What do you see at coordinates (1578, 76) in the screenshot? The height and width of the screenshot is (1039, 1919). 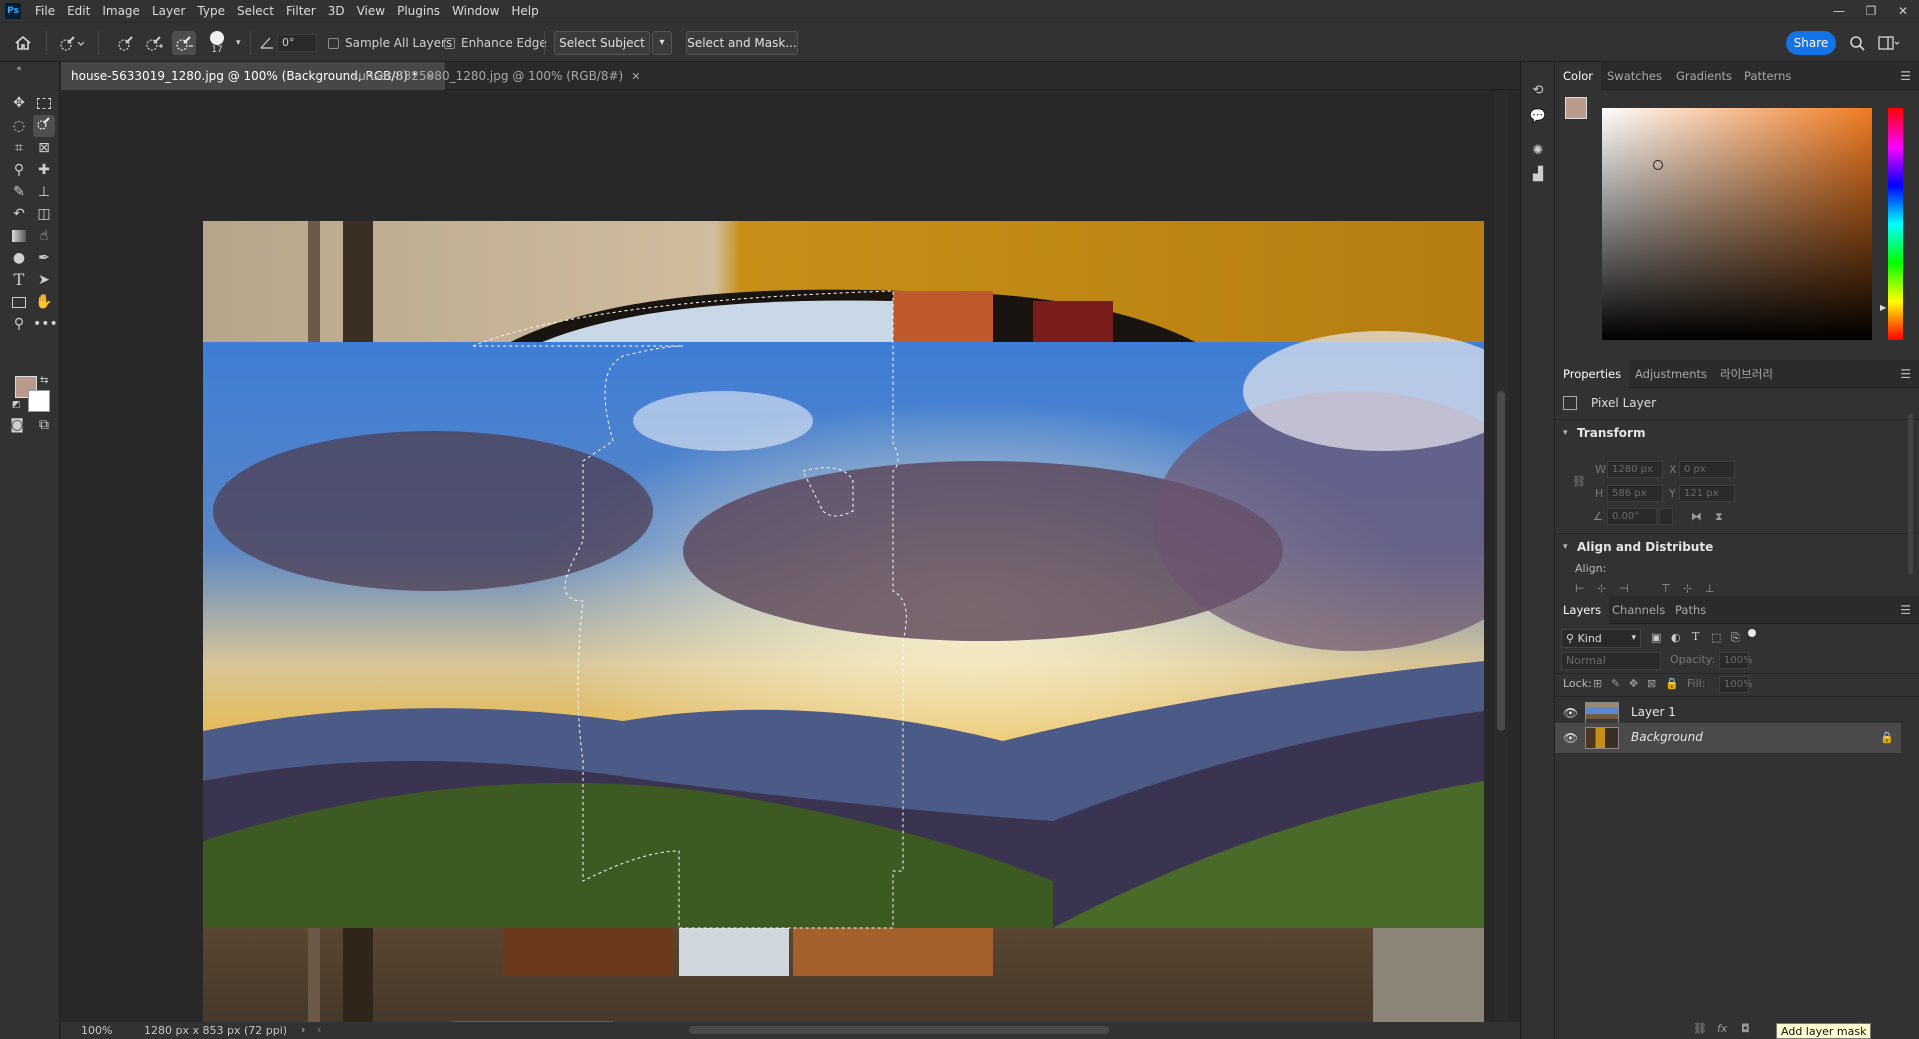 I see `tab-color: Color` at bounding box center [1578, 76].